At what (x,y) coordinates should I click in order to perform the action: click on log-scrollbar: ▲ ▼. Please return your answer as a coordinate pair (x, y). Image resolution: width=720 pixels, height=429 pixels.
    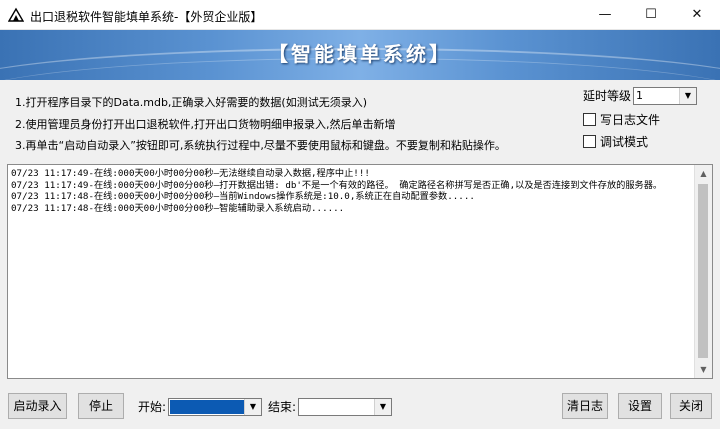
    Looking at the image, I should click on (703, 271).